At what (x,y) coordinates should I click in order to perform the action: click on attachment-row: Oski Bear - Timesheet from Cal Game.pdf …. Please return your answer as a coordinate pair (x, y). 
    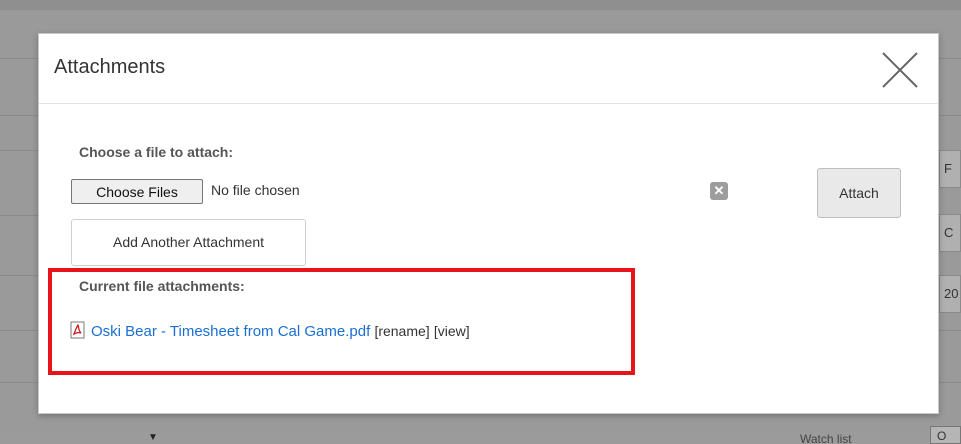
    Looking at the image, I should click on (269, 332).